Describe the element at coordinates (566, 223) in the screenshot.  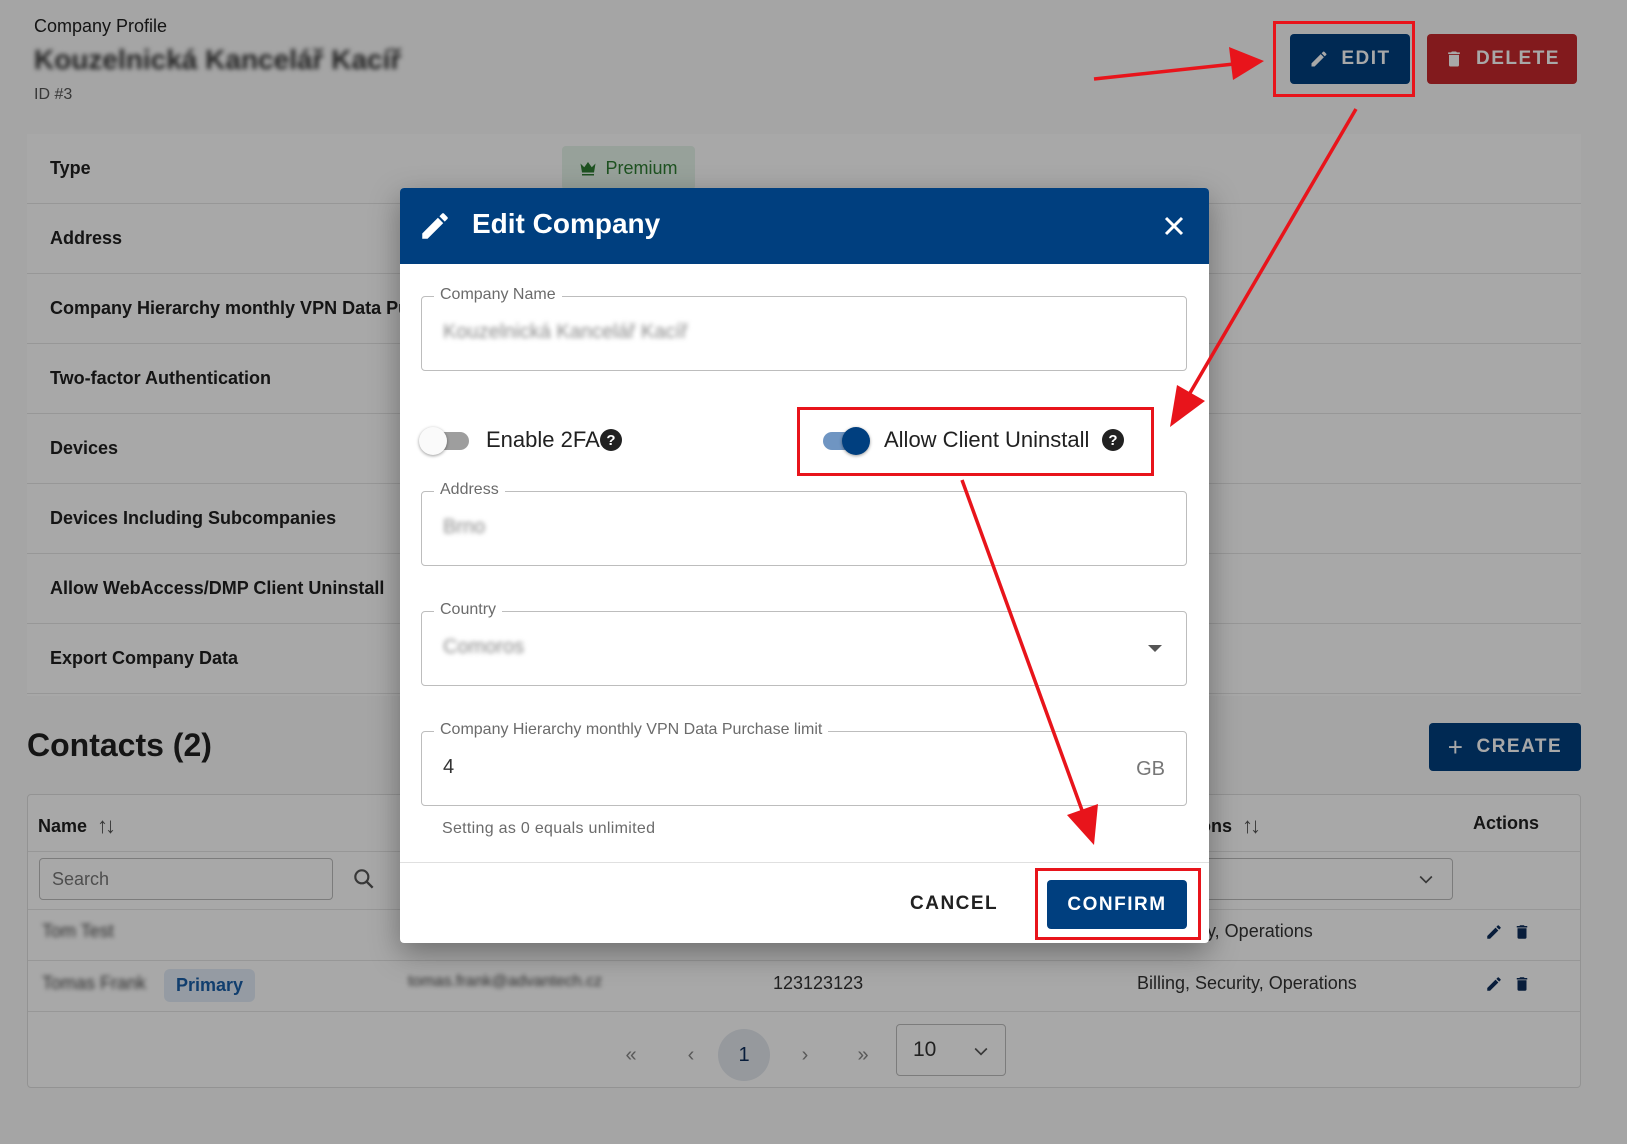
I see `dialog-title: Edit Company` at that location.